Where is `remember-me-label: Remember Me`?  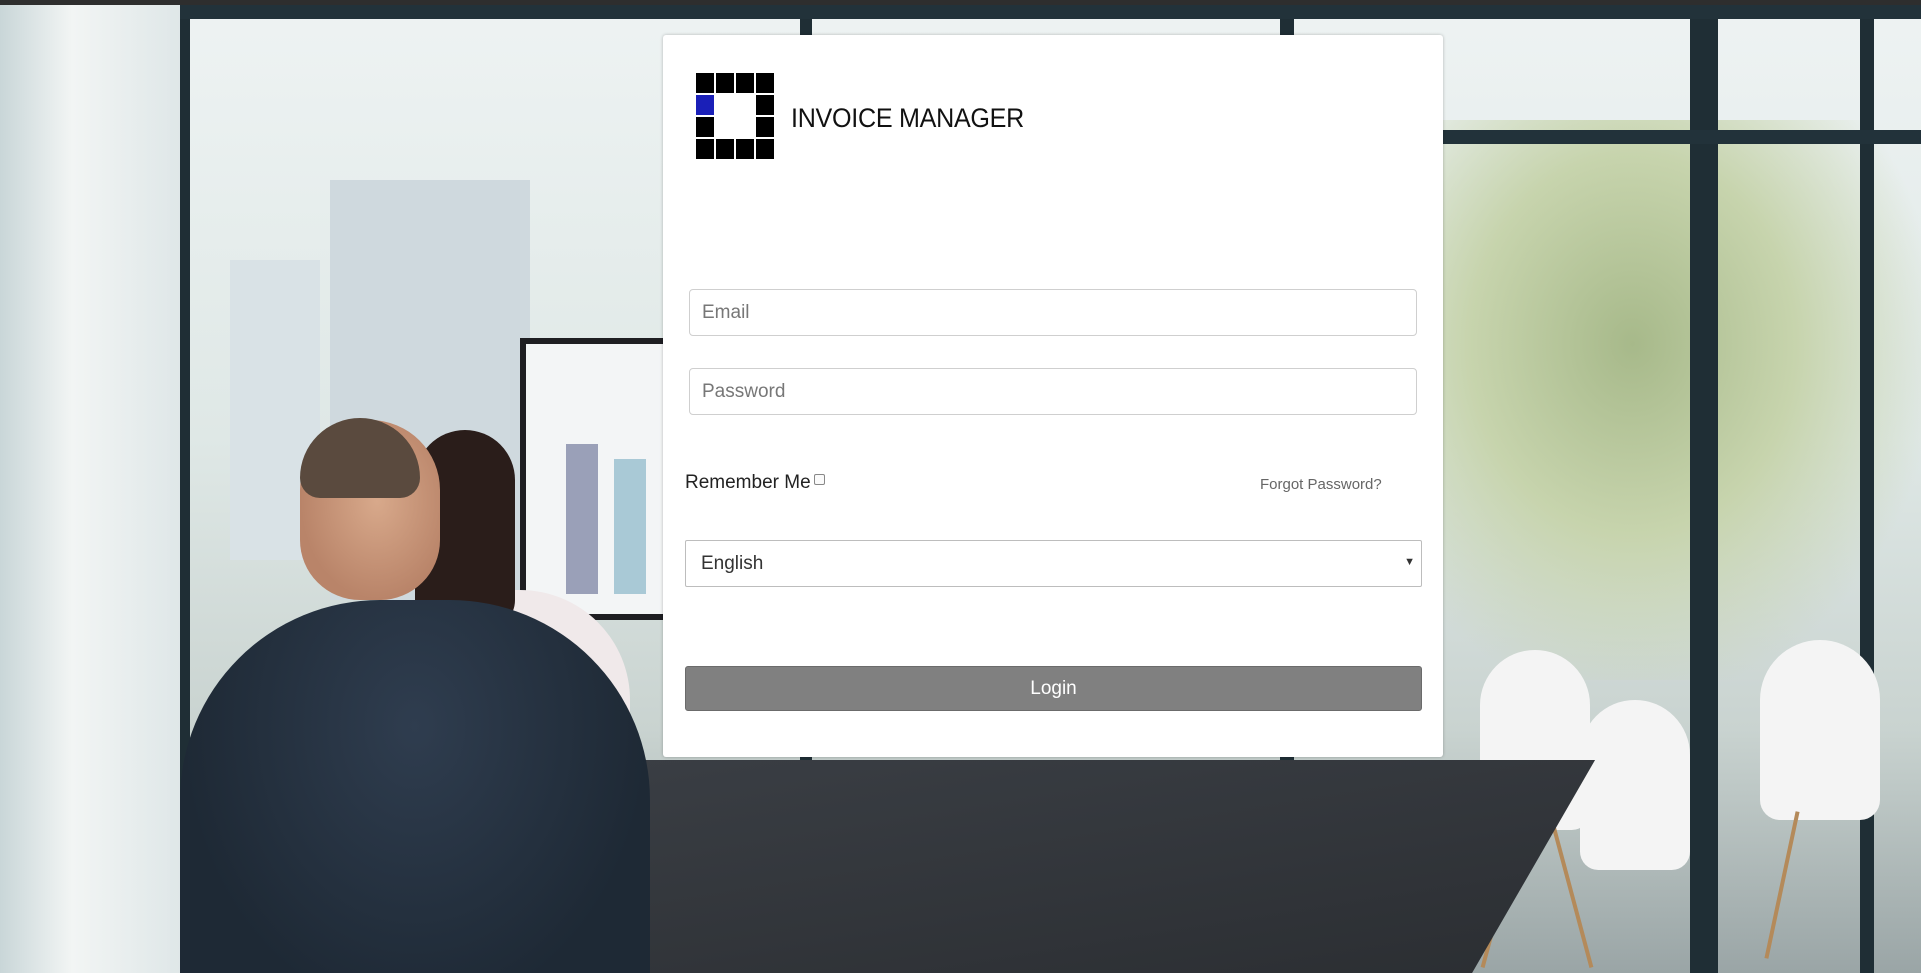 remember-me-label: Remember Me is located at coordinates (748, 482).